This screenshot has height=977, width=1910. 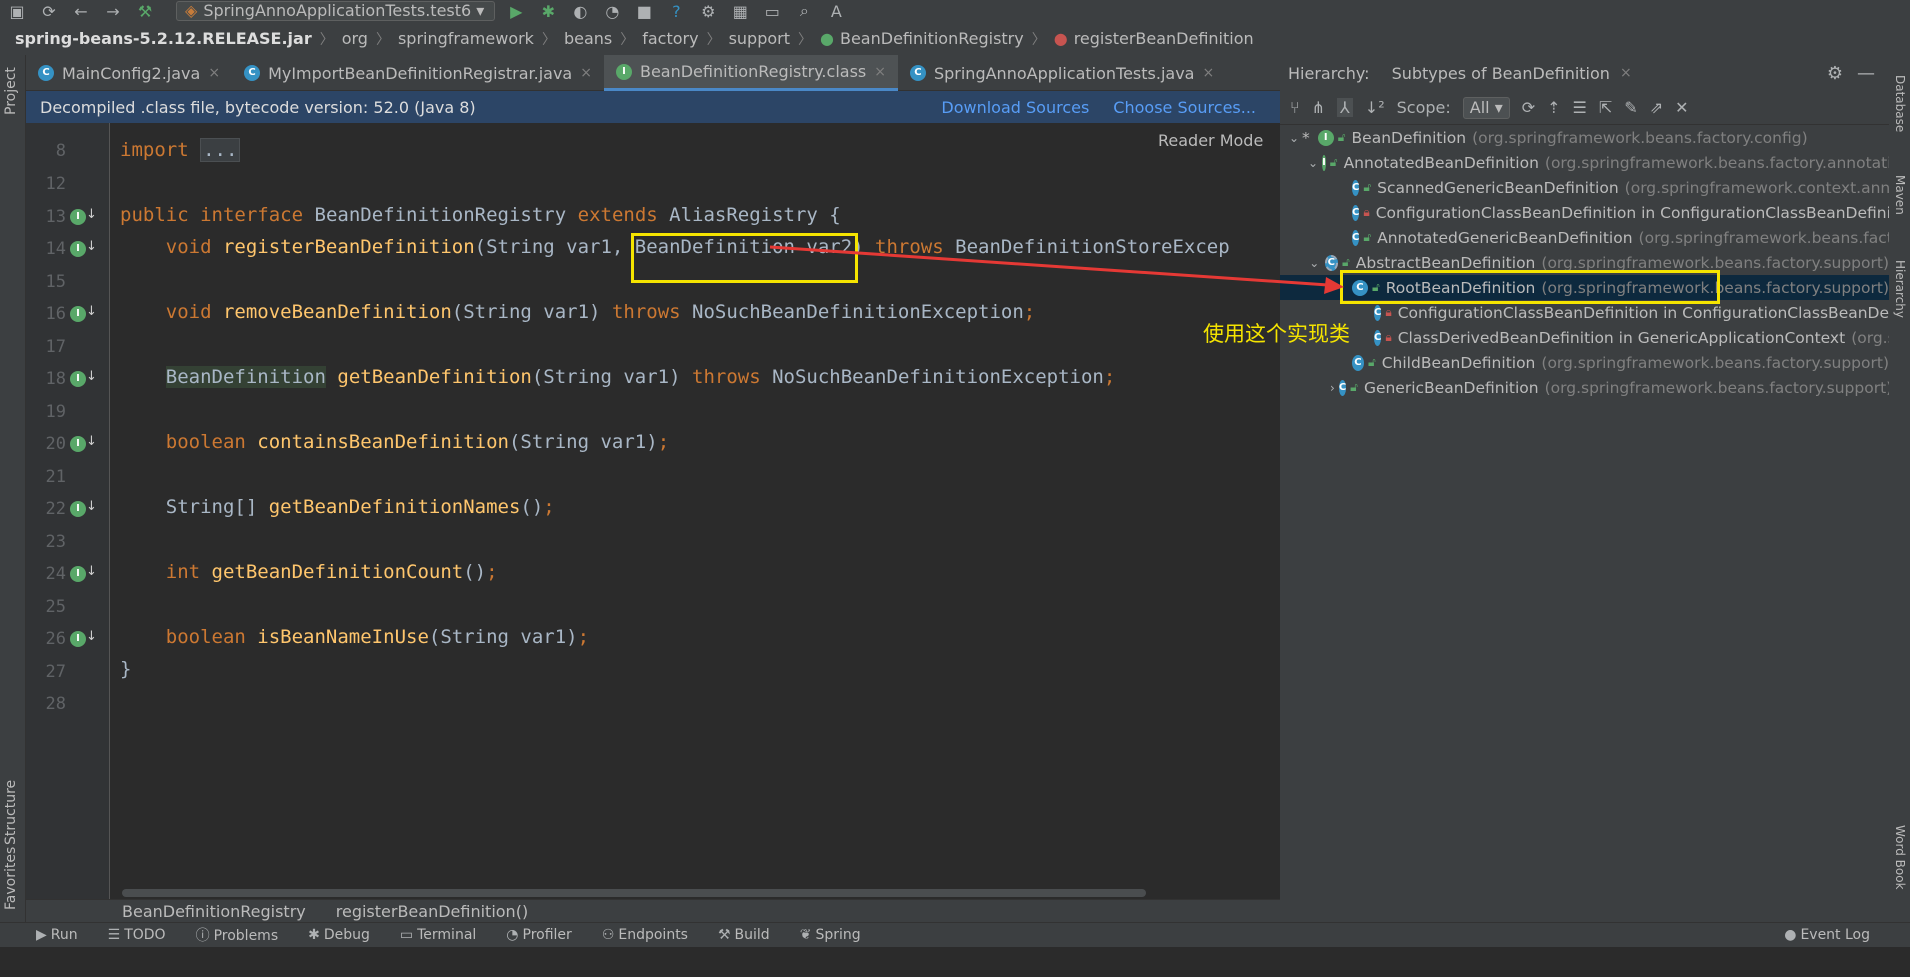 I want to click on minimize-icon: —, so click(x=1866, y=73).